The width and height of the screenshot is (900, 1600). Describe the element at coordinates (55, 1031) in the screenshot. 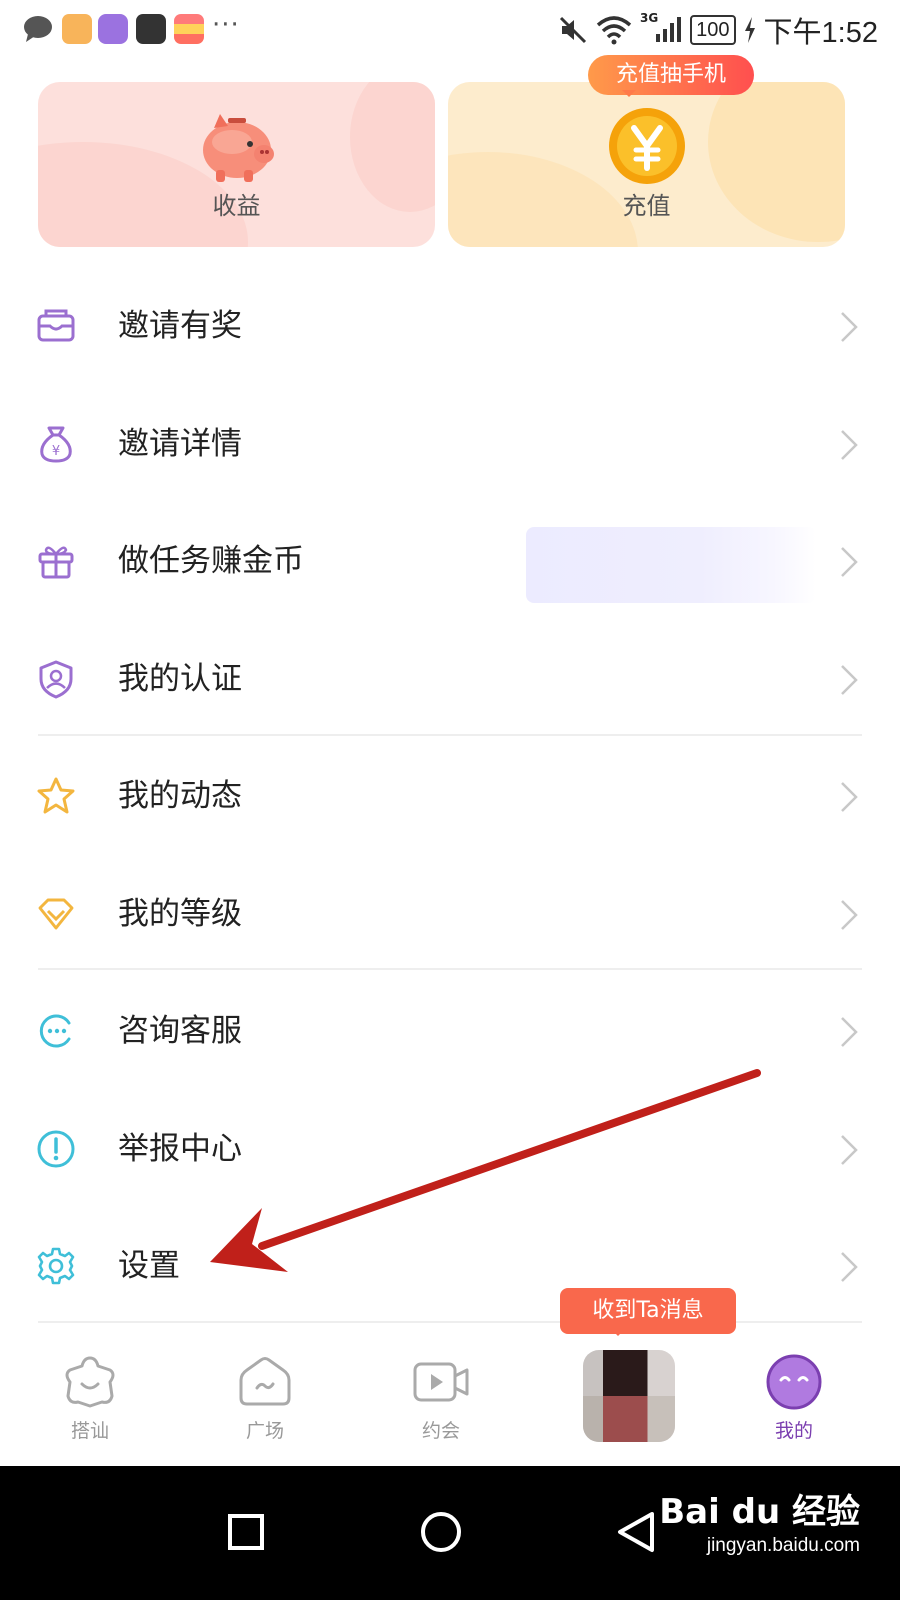

I see `chat-bubble-icon` at that location.